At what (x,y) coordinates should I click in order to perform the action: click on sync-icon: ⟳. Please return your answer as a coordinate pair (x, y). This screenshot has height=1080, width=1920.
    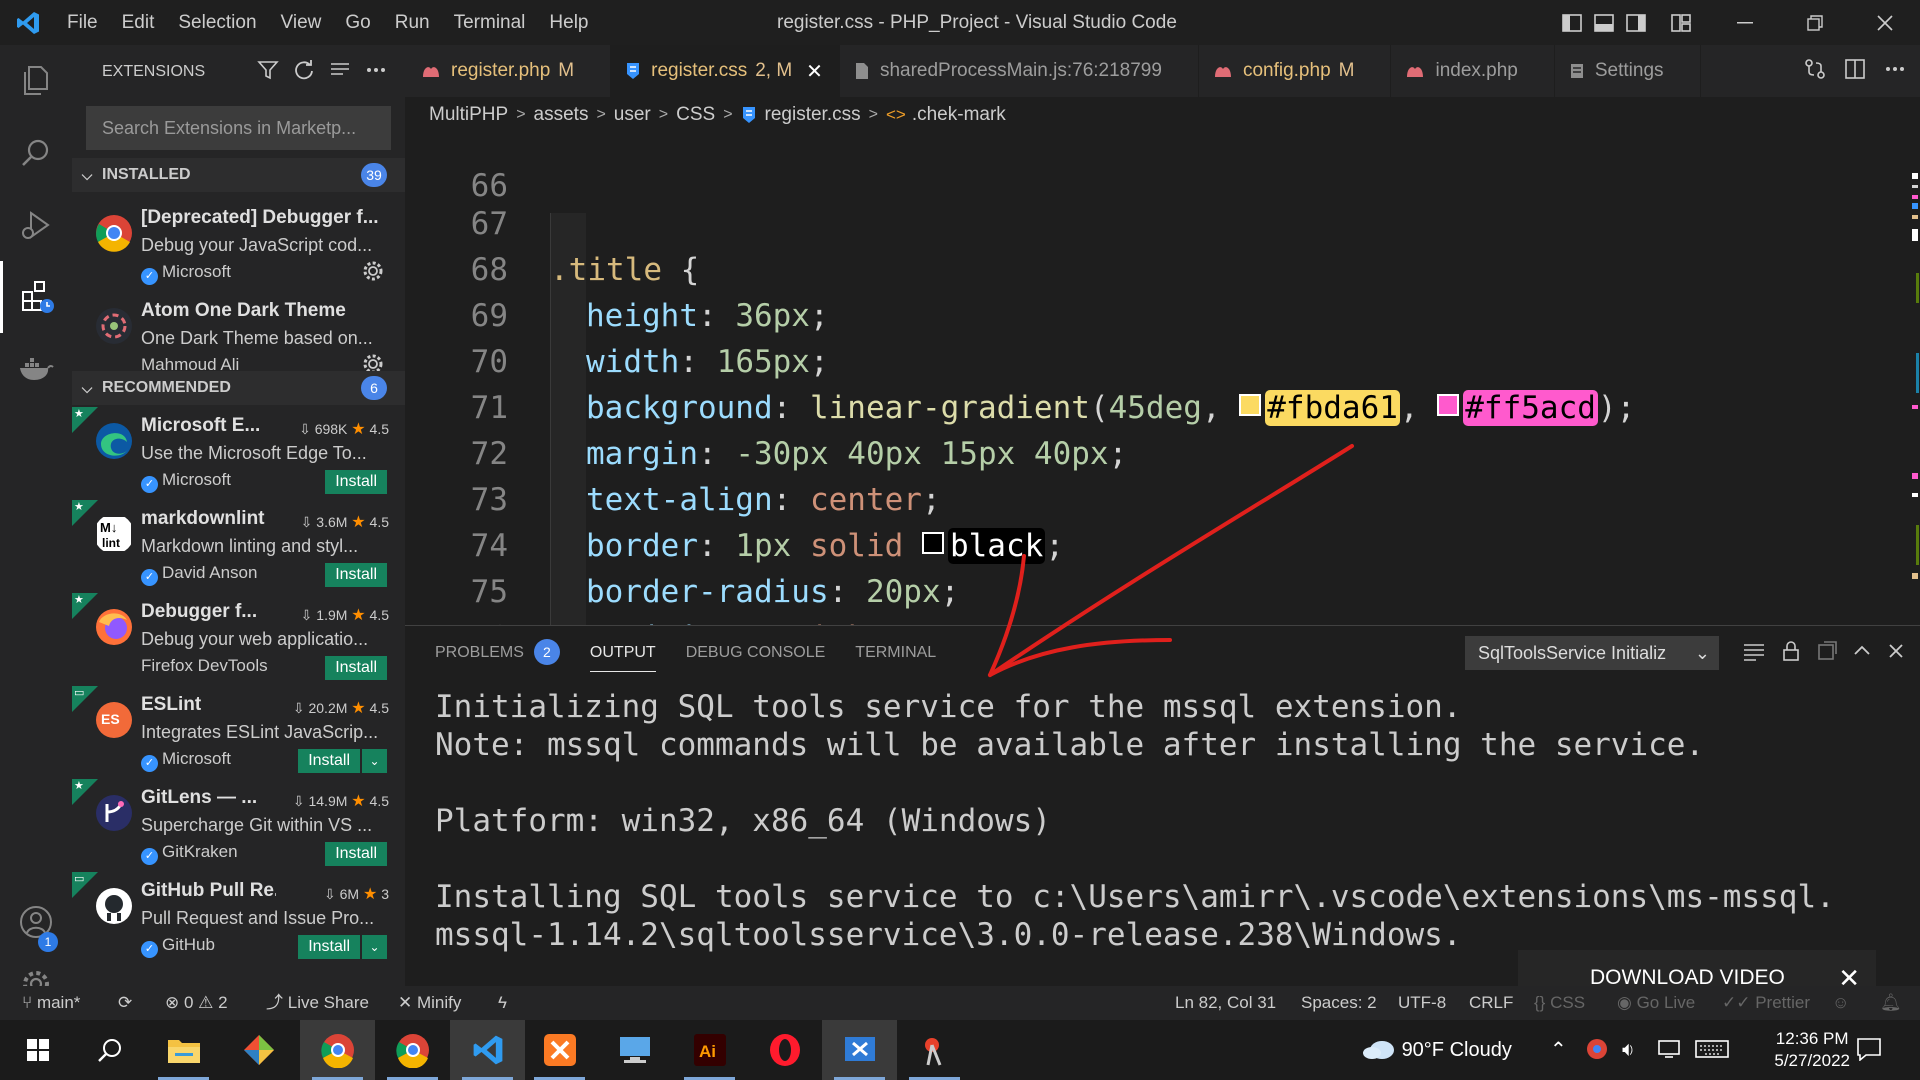
    Looking at the image, I should click on (125, 1003).